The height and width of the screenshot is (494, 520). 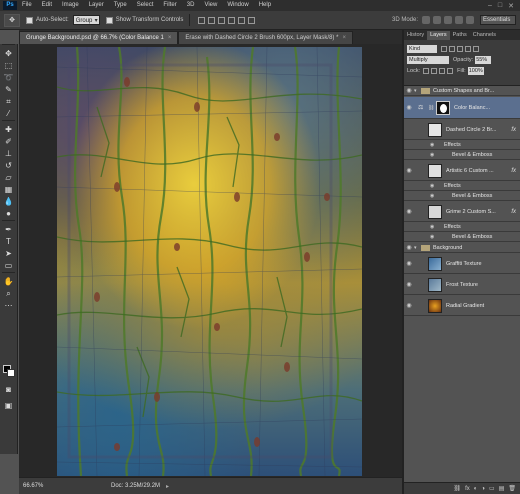 What do you see at coordinates (459, 20) in the screenshot?
I see `3d-slide-icon` at bounding box center [459, 20].